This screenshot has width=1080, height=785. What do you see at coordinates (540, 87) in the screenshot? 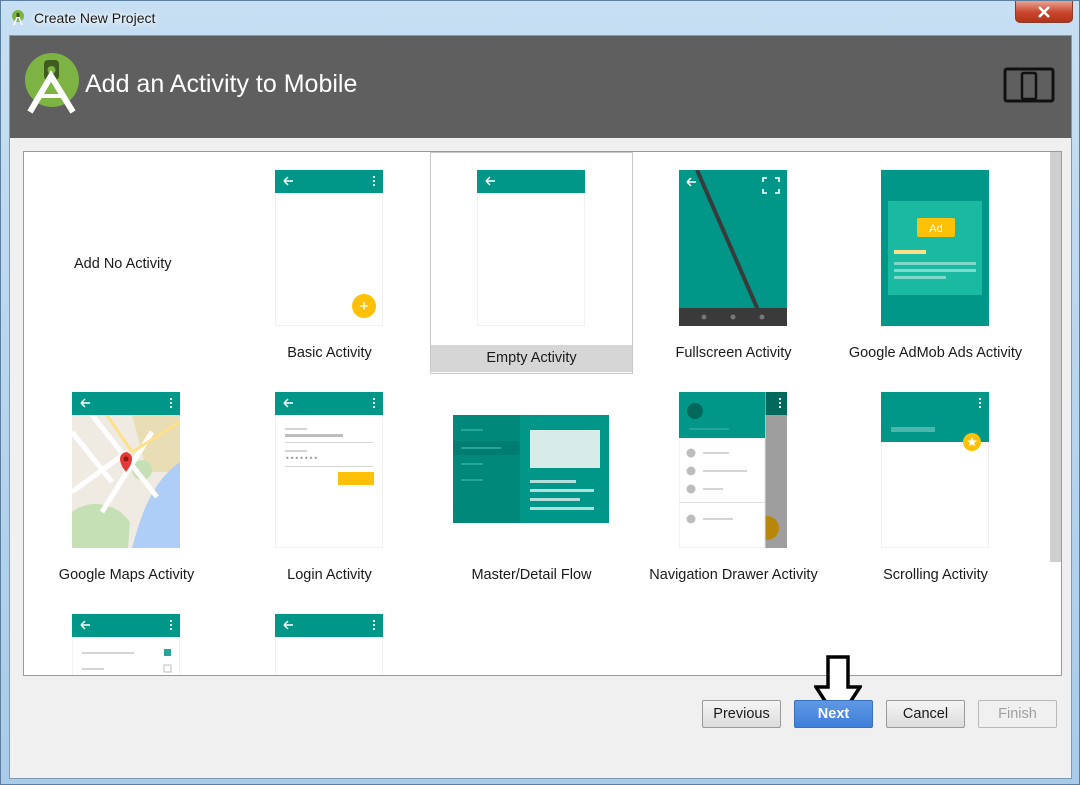
I see `header-band: Add an Activity to Mobile` at bounding box center [540, 87].